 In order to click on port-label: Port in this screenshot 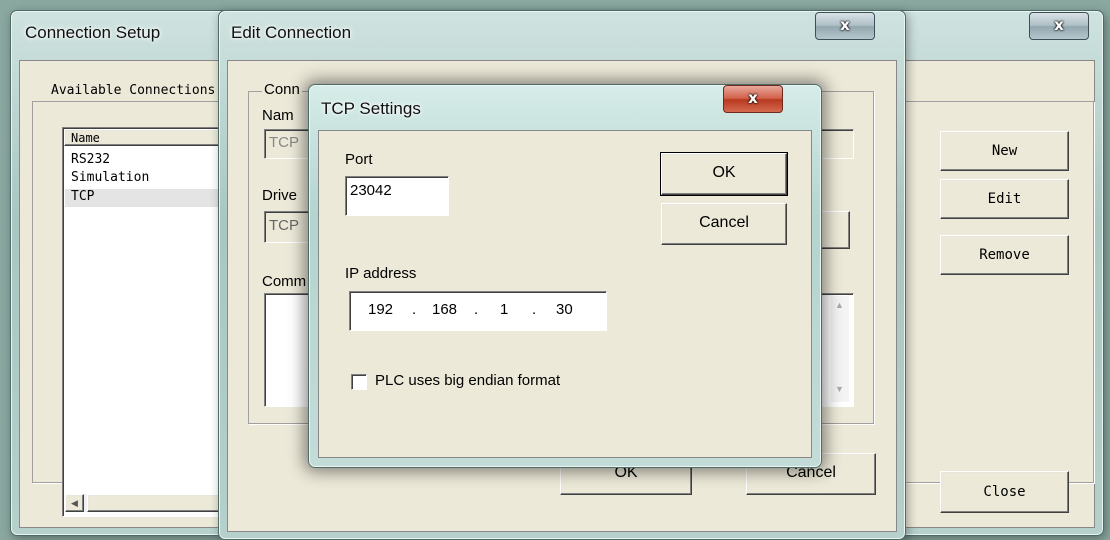, I will do `click(359, 159)`.